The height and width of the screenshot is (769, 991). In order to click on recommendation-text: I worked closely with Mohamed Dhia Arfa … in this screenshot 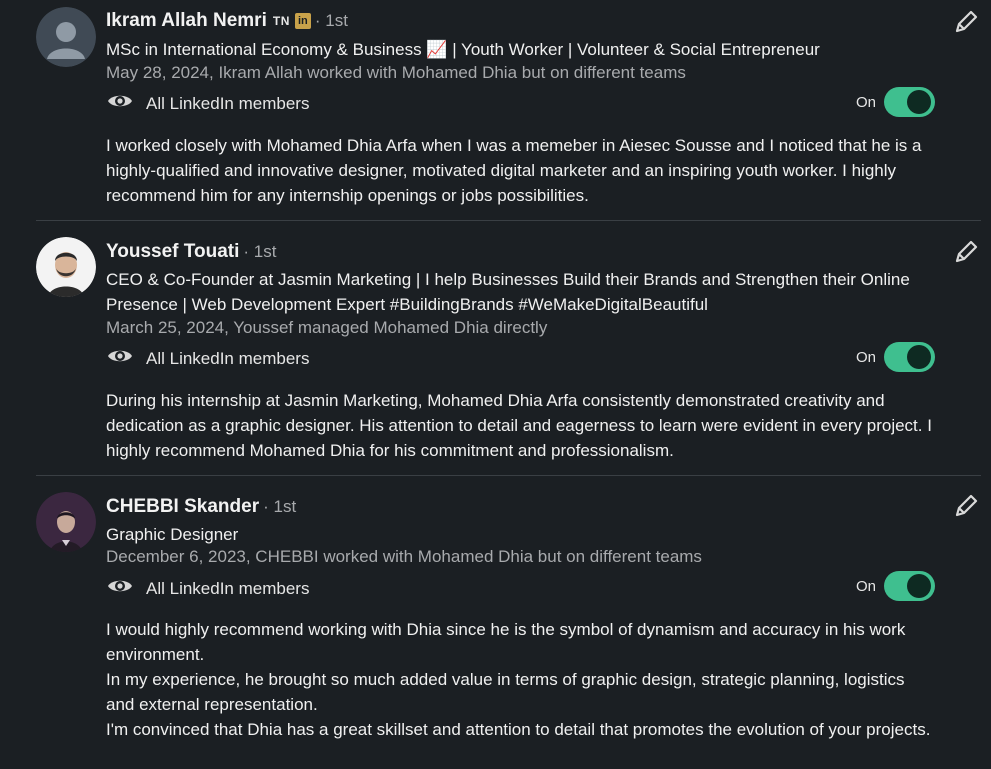, I will do `click(521, 170)`.